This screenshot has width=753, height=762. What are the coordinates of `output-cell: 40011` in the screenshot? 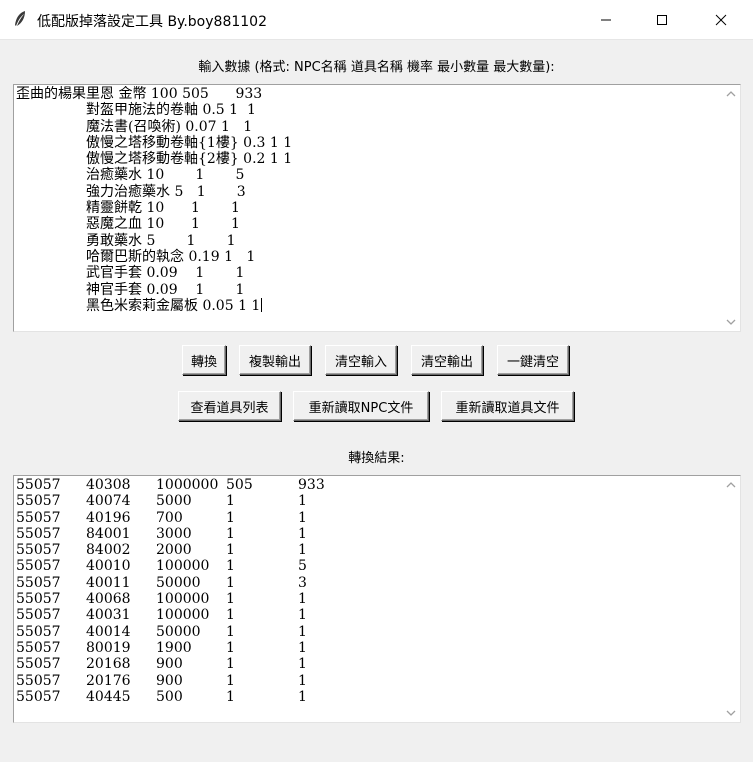 It's located at (108, 582).